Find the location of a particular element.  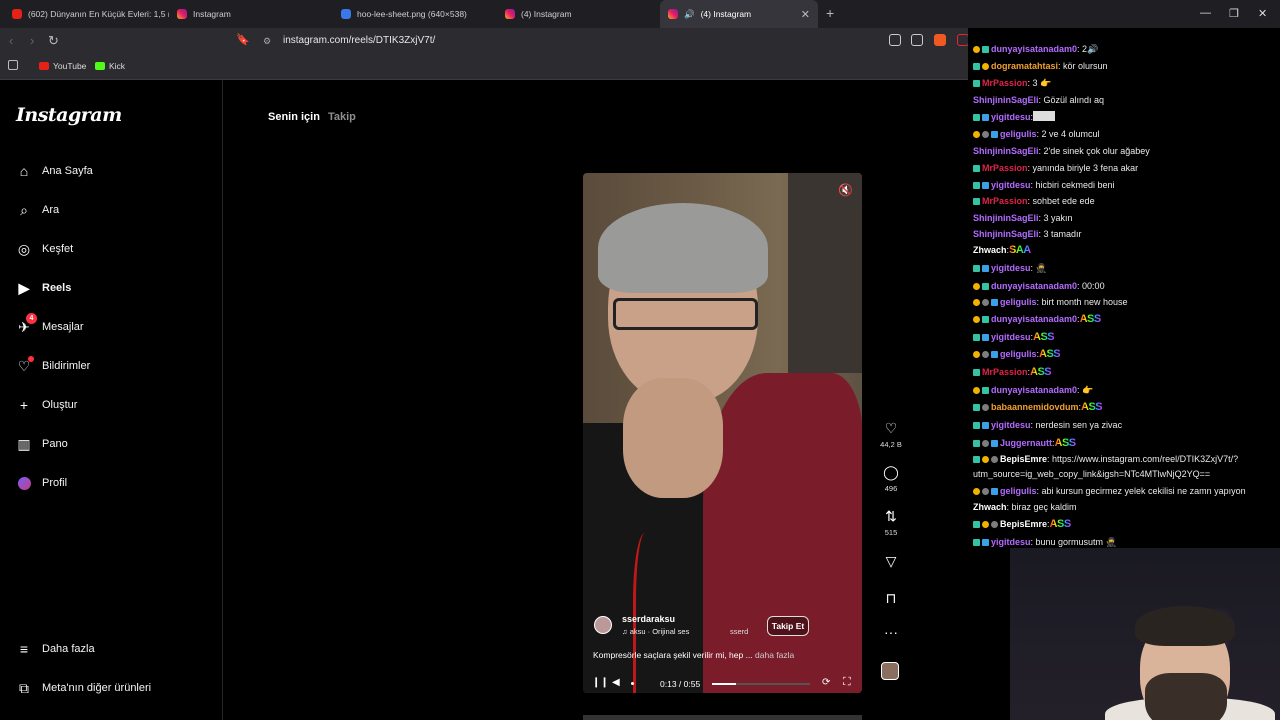

brave-shield-icon is located at coordinates (940, 40).